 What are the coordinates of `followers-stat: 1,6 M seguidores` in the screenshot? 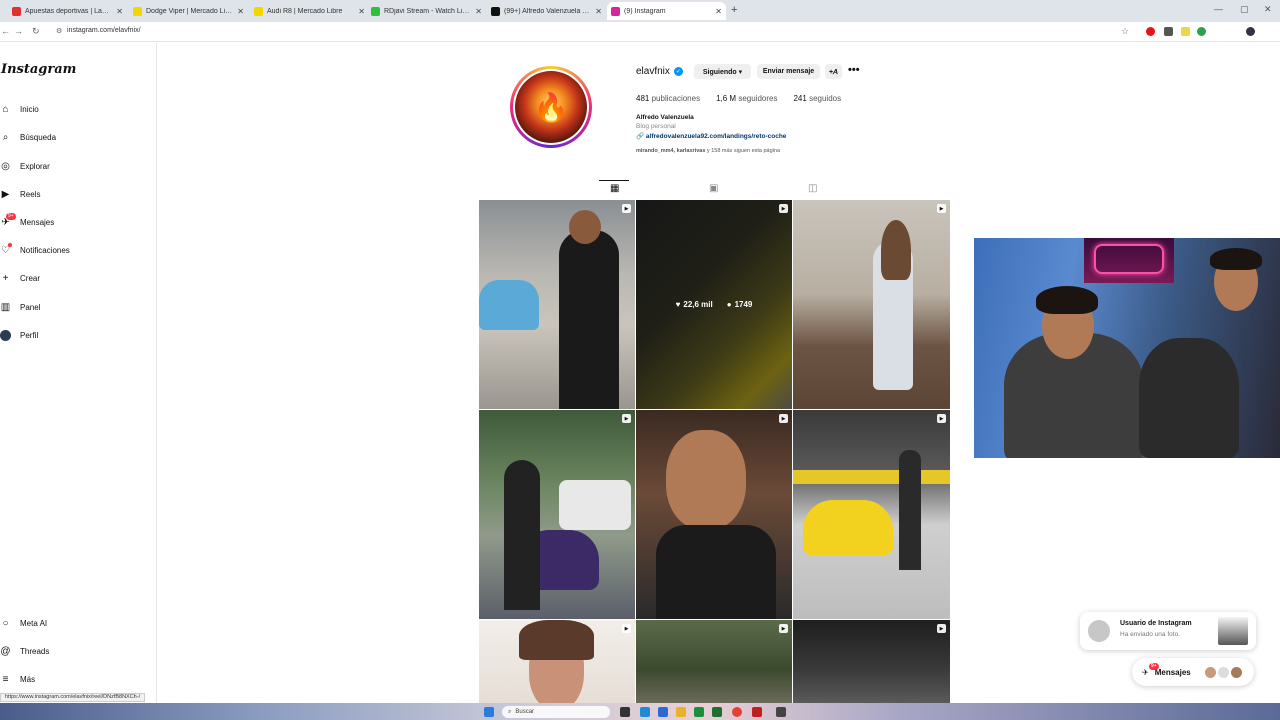 It's located at (746, 98).